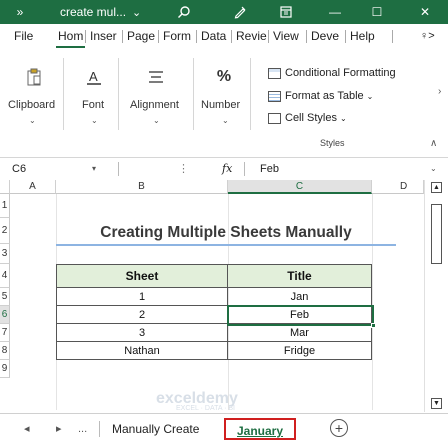 The height and width of the screenshot is (443, 448). I want to click on ribbon-display-icon, so click(286, 12).